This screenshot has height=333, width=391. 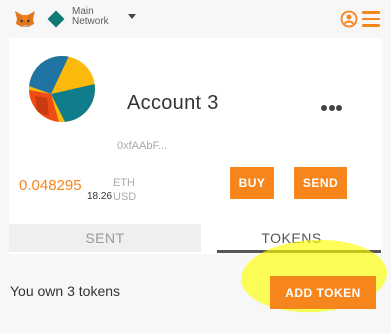 I want to click on top-bar: Main Network, so click(x=195, y=19).